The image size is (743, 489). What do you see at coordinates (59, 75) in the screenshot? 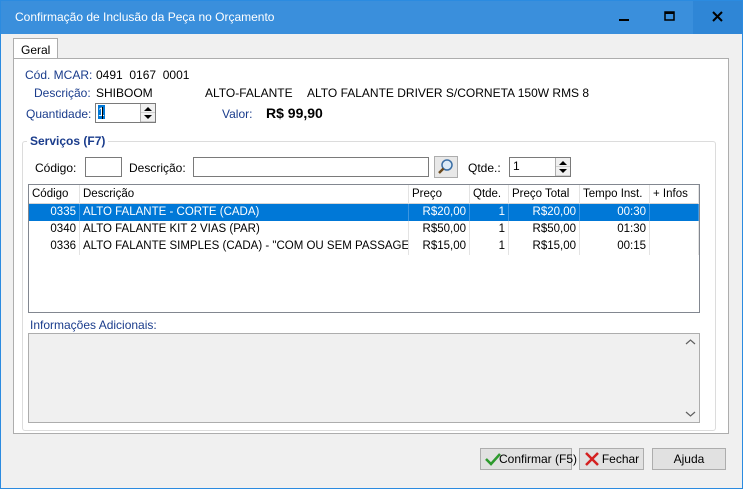
I see `cod-mcar-label: Cód. MCAR:` at bounding box center [59, 75].